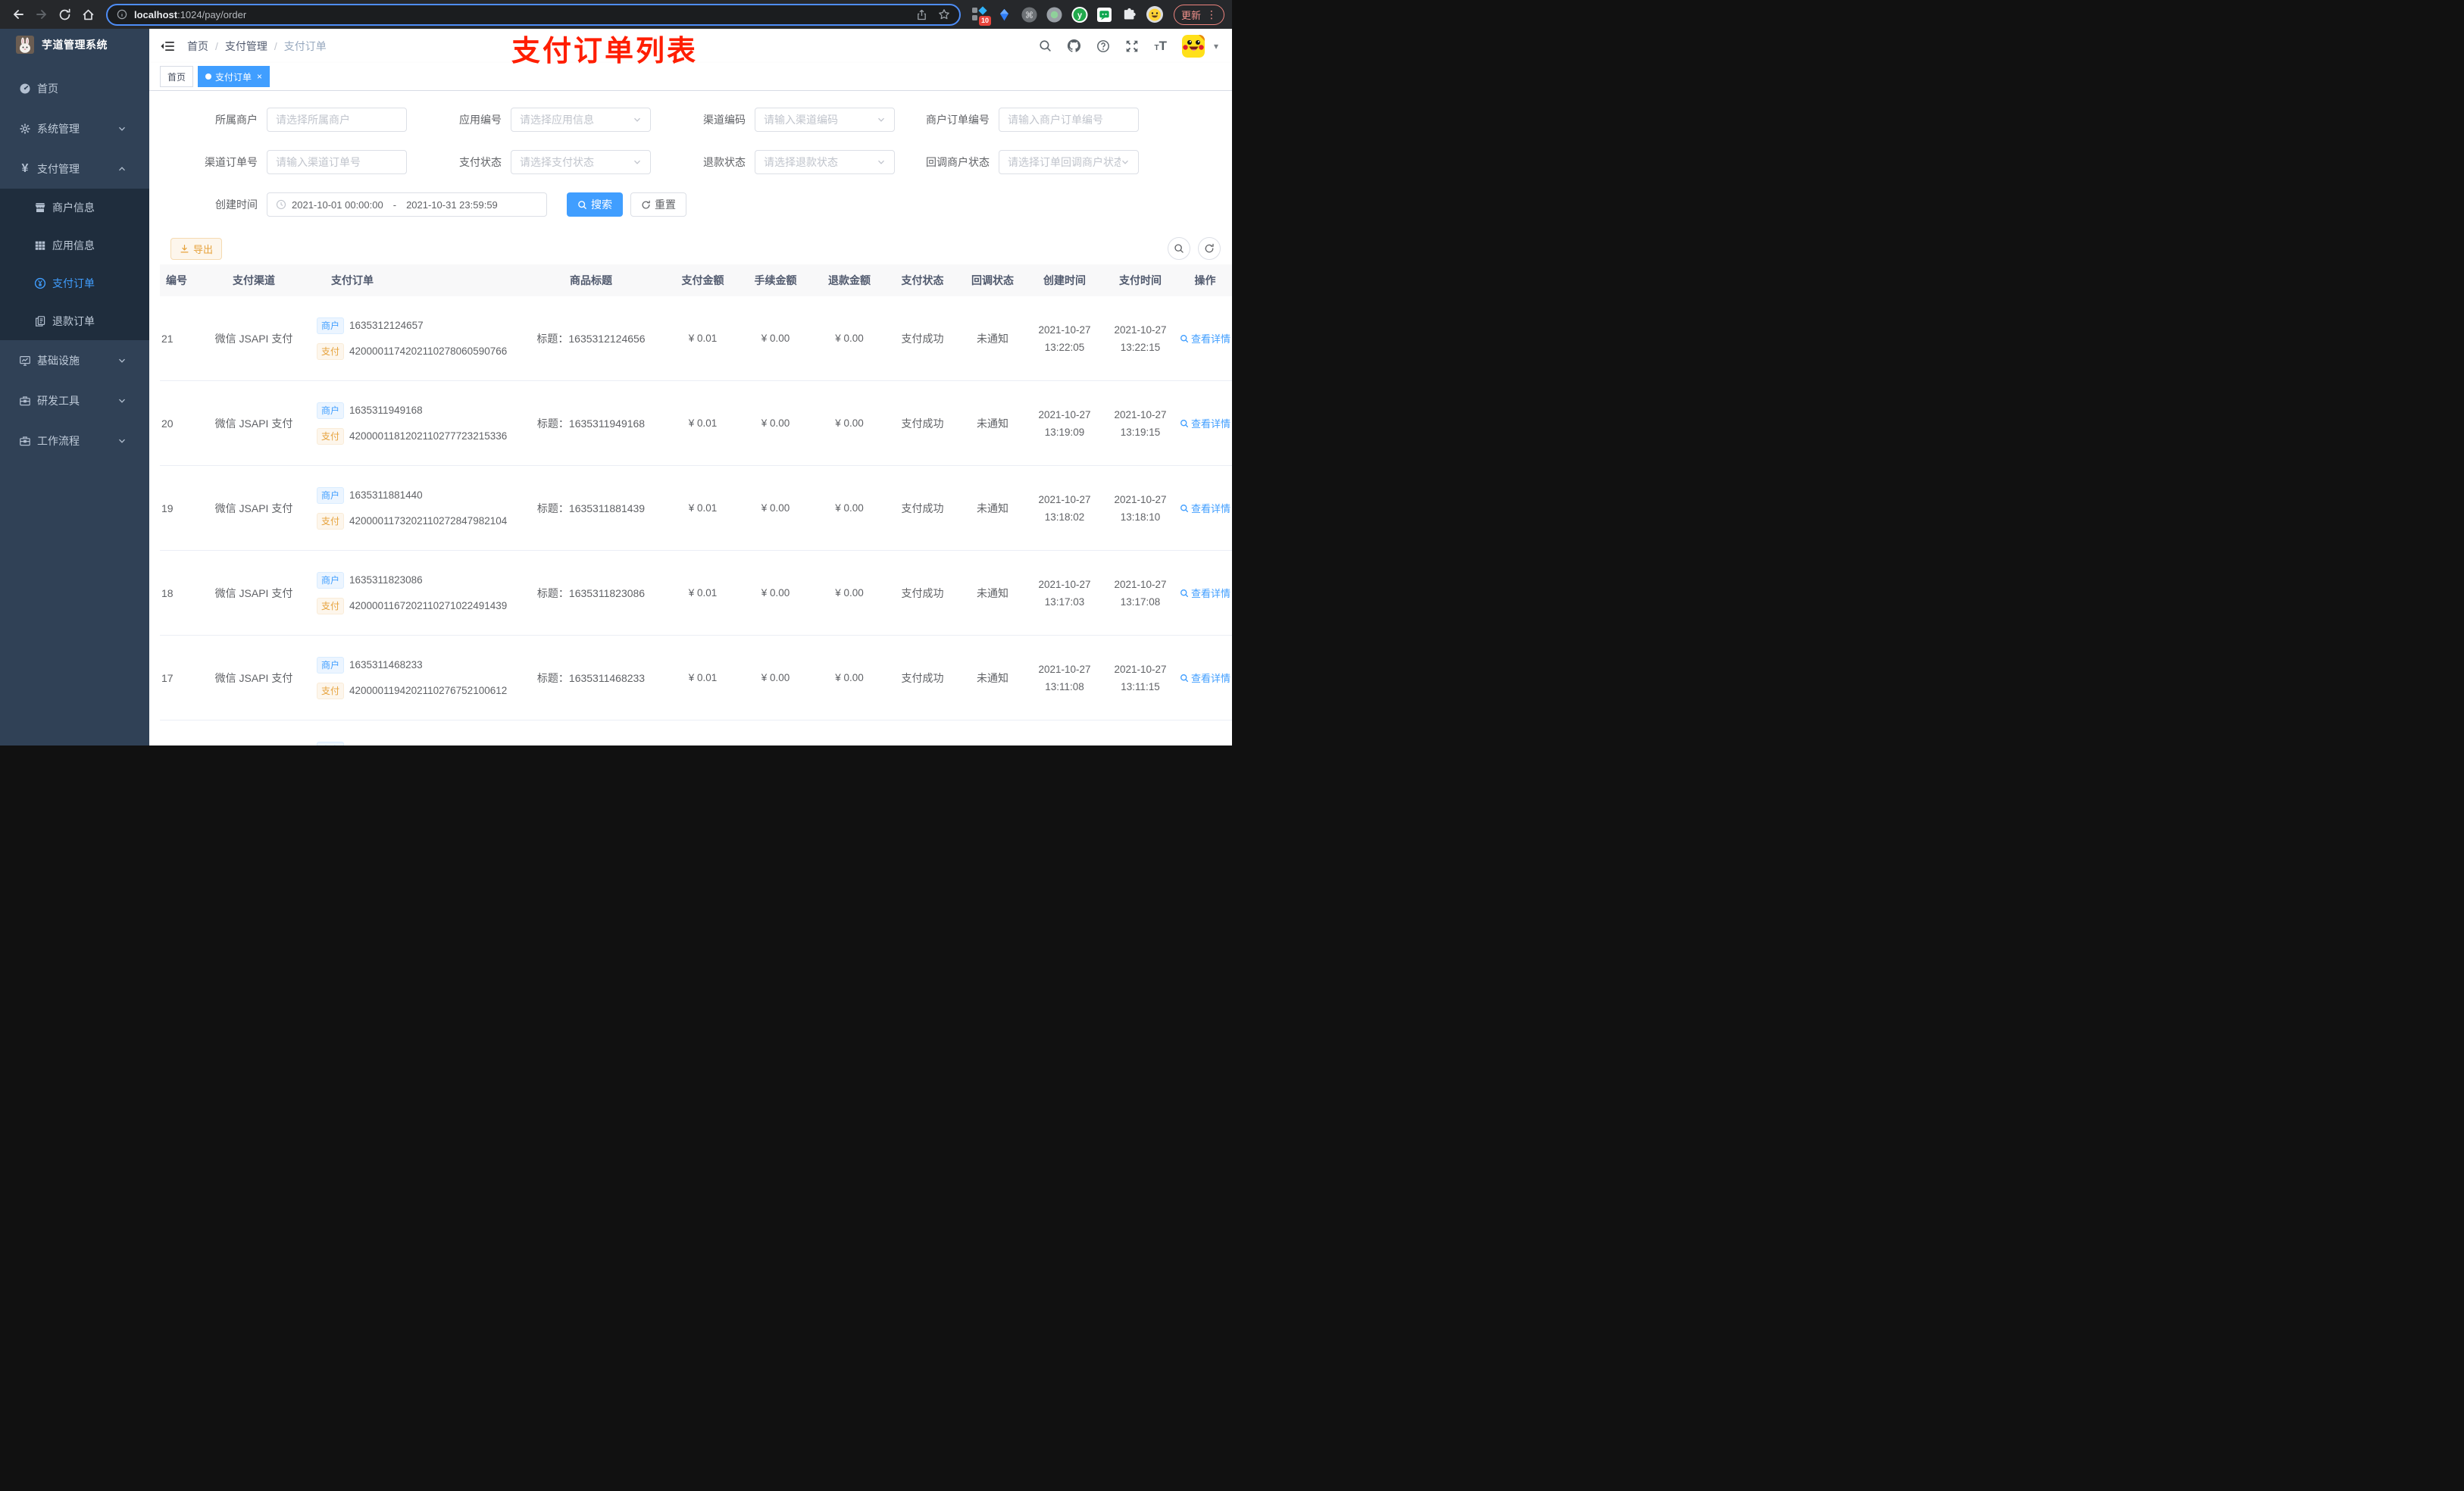  What do you see at coordinates (591, 508) in the screenshot?
I see `cell-title: 标题：1635311881439` at bounding box center [591, 508].